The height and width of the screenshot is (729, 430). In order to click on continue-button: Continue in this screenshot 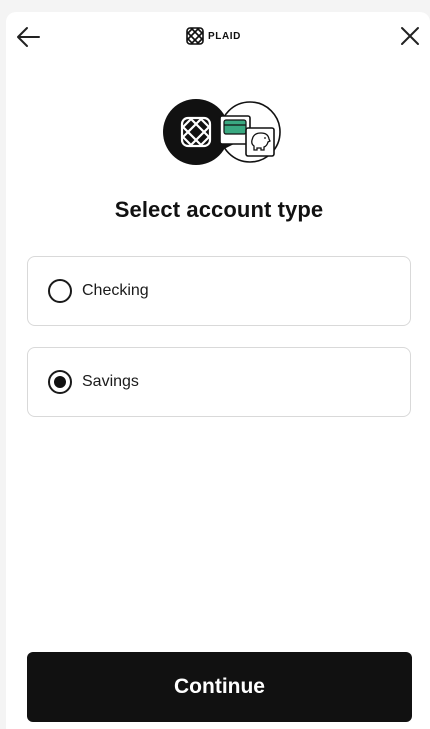, I will do `click(219, 687)`.